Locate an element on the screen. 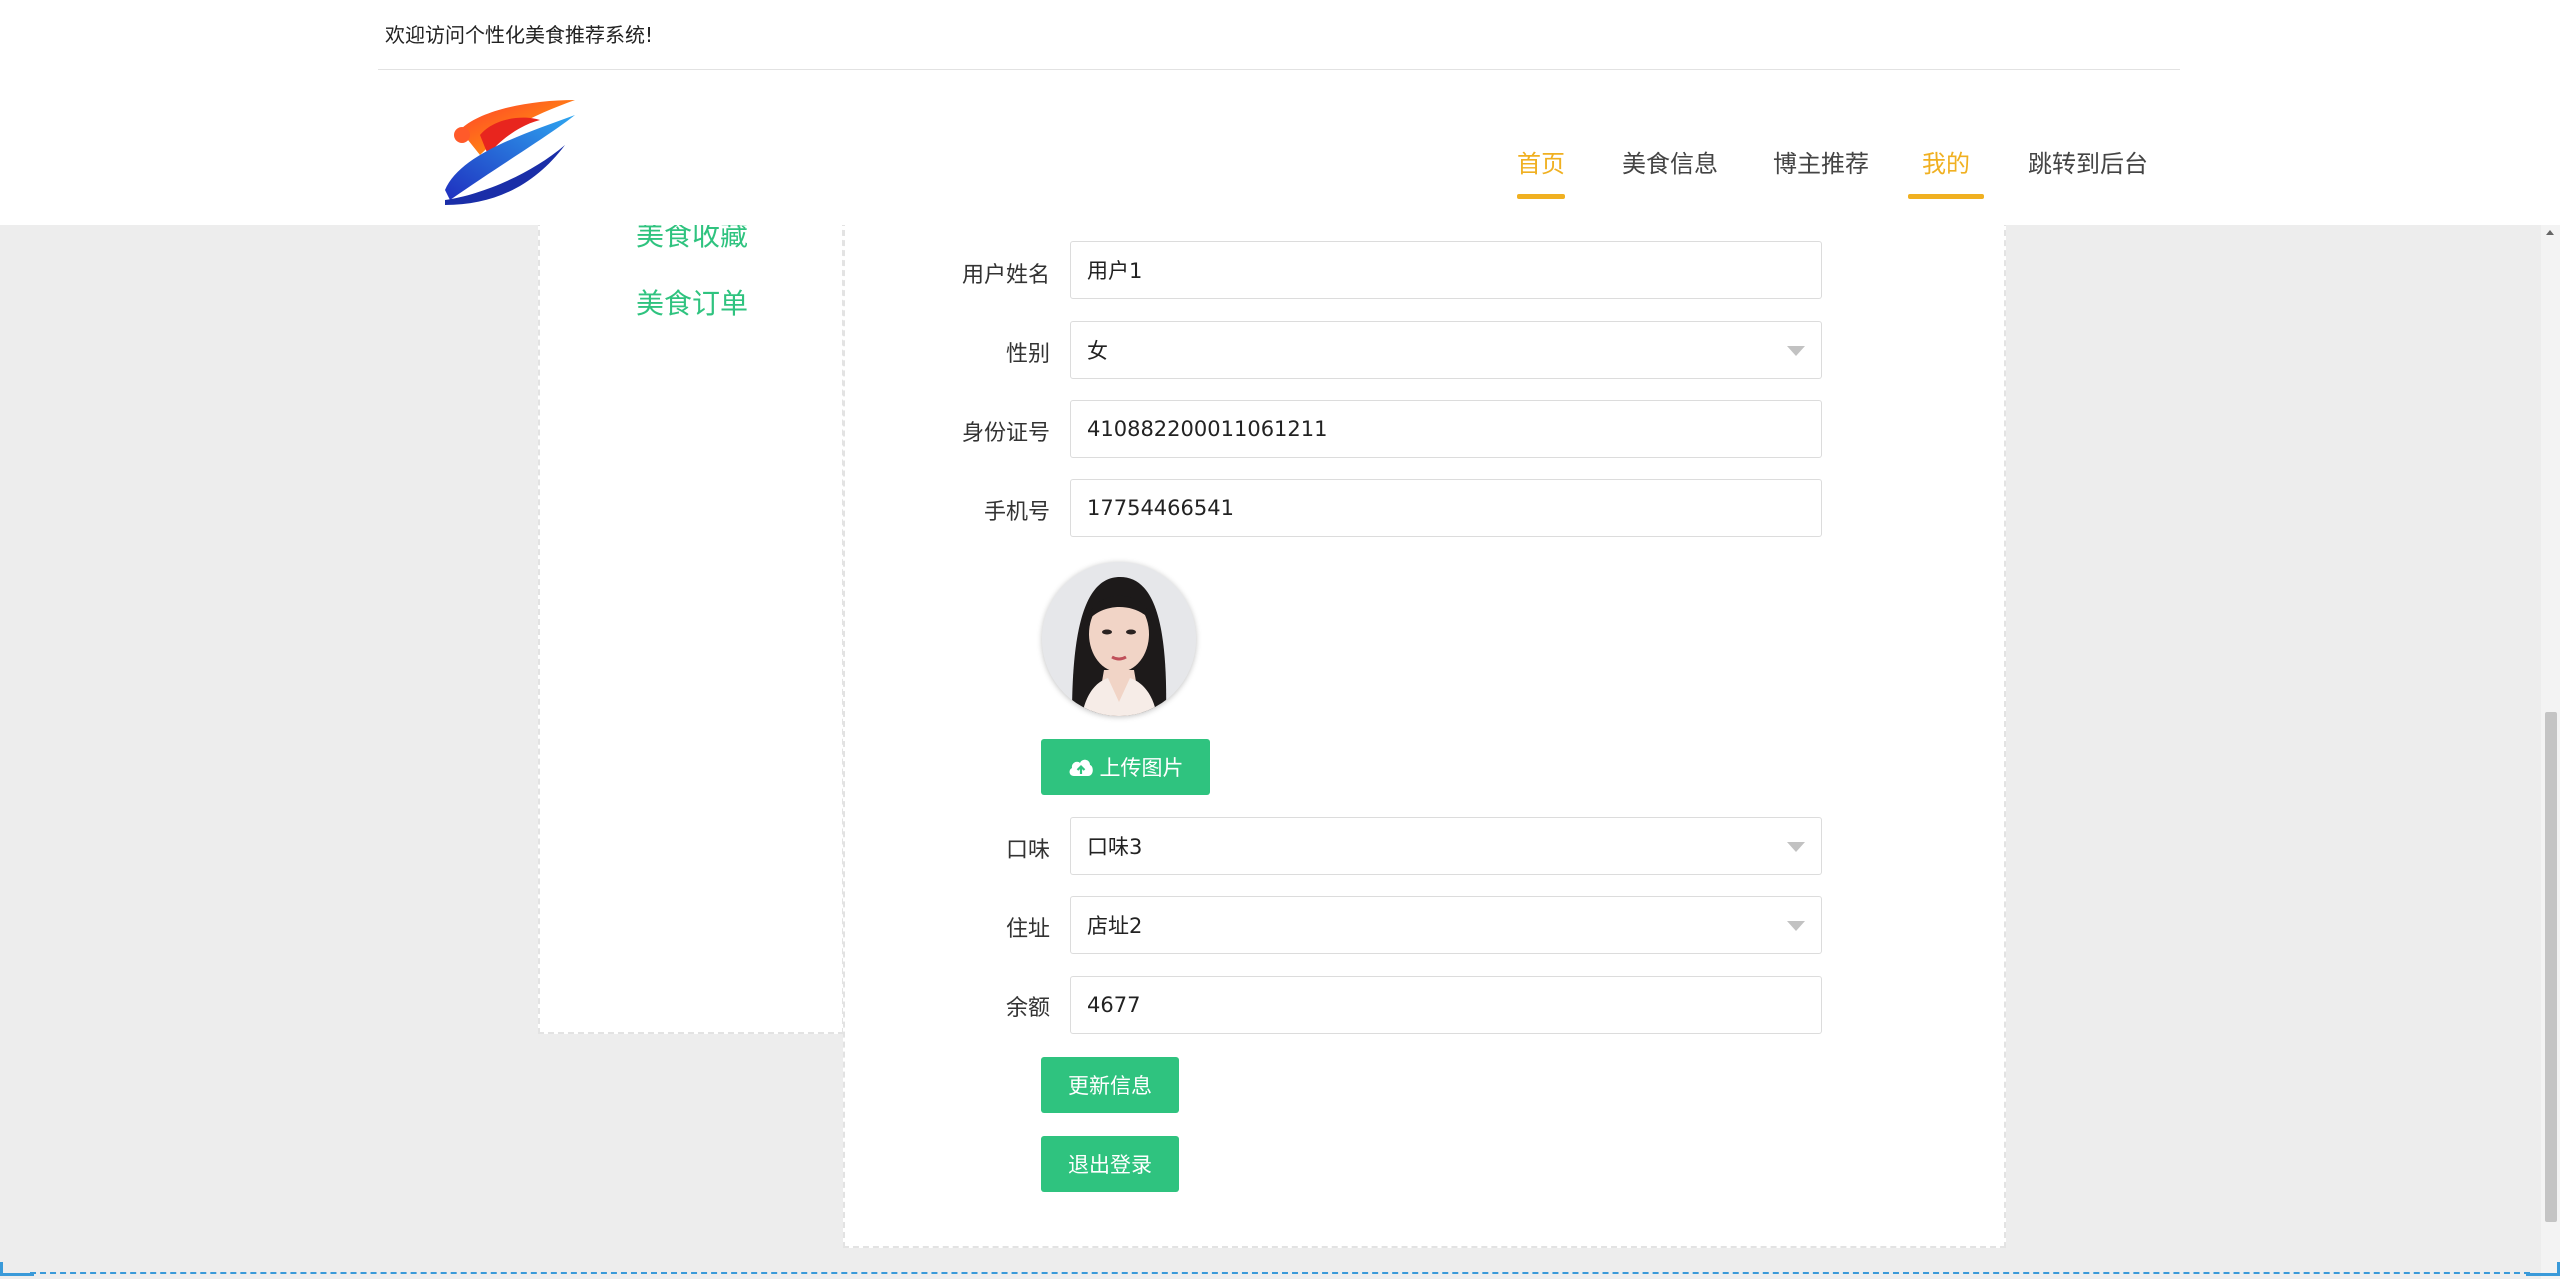 This screenshot has width=2560, height=1279. sidebar-panel is located at coordinates (691, 617).